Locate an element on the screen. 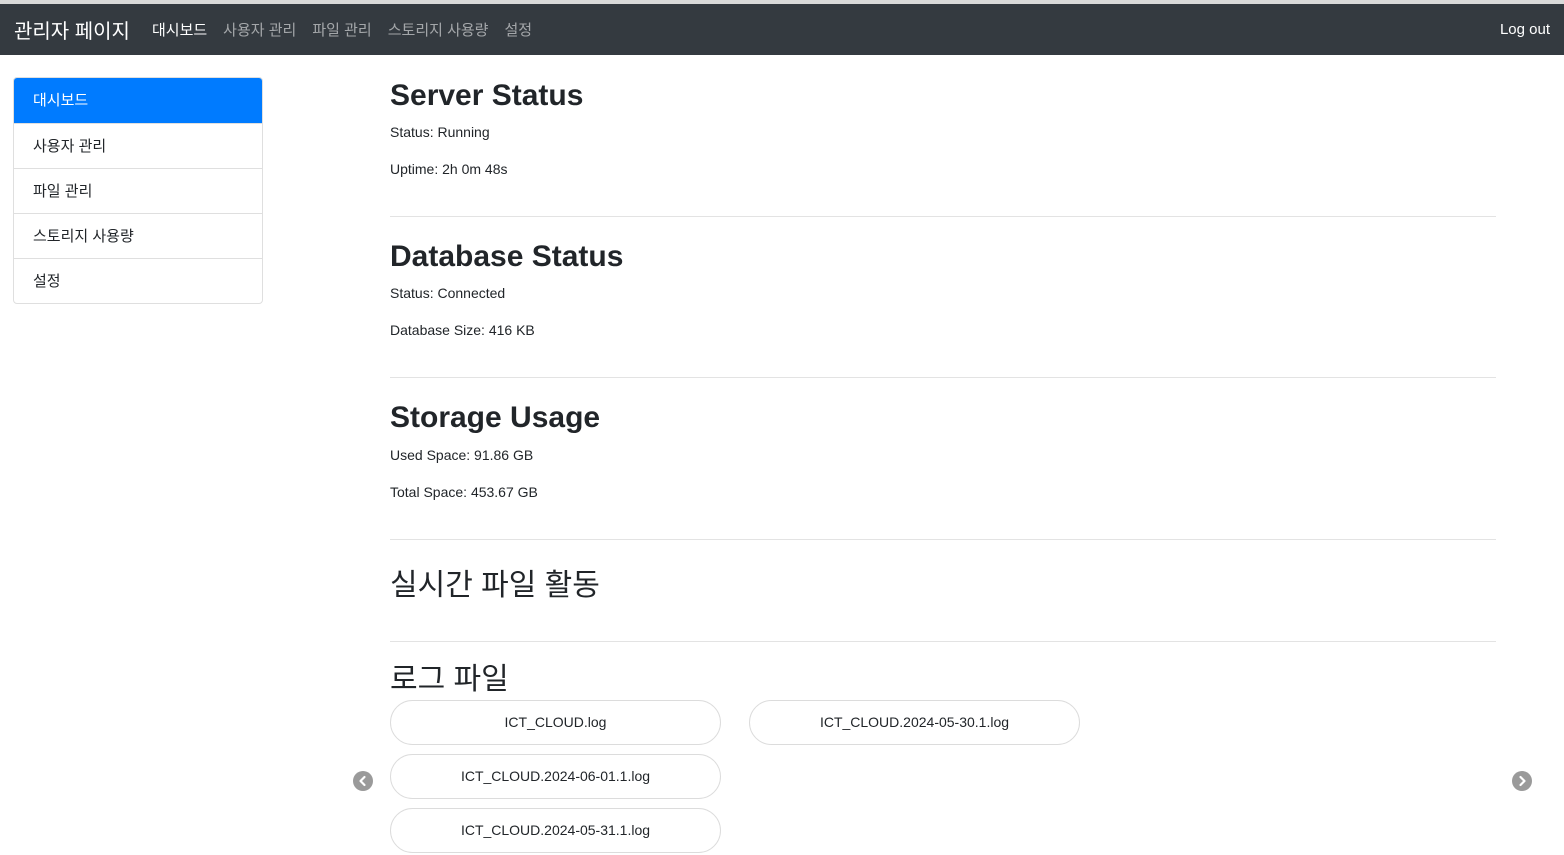  nav-link-dashboard: 대시보드 is located at coordinates (179, 29).